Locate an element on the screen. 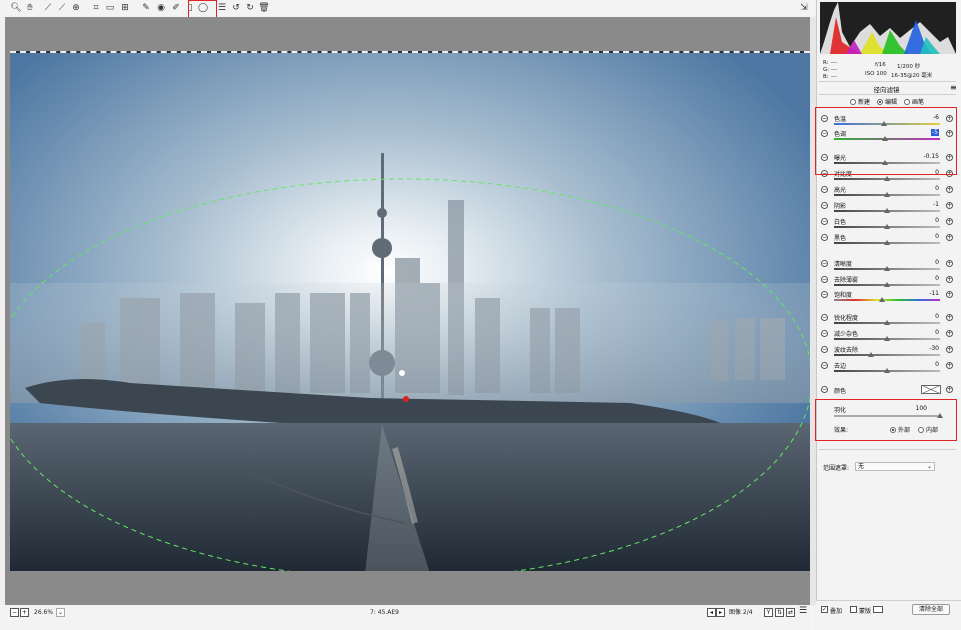 This screenshot has height=630, width=961. status-bar: − + 26.6% ⌄ 7: 45.AE9 ◂ ▸ 图像 2/4 Y ⇅ ⇄ ☰ is located at coordinates (407, 617).